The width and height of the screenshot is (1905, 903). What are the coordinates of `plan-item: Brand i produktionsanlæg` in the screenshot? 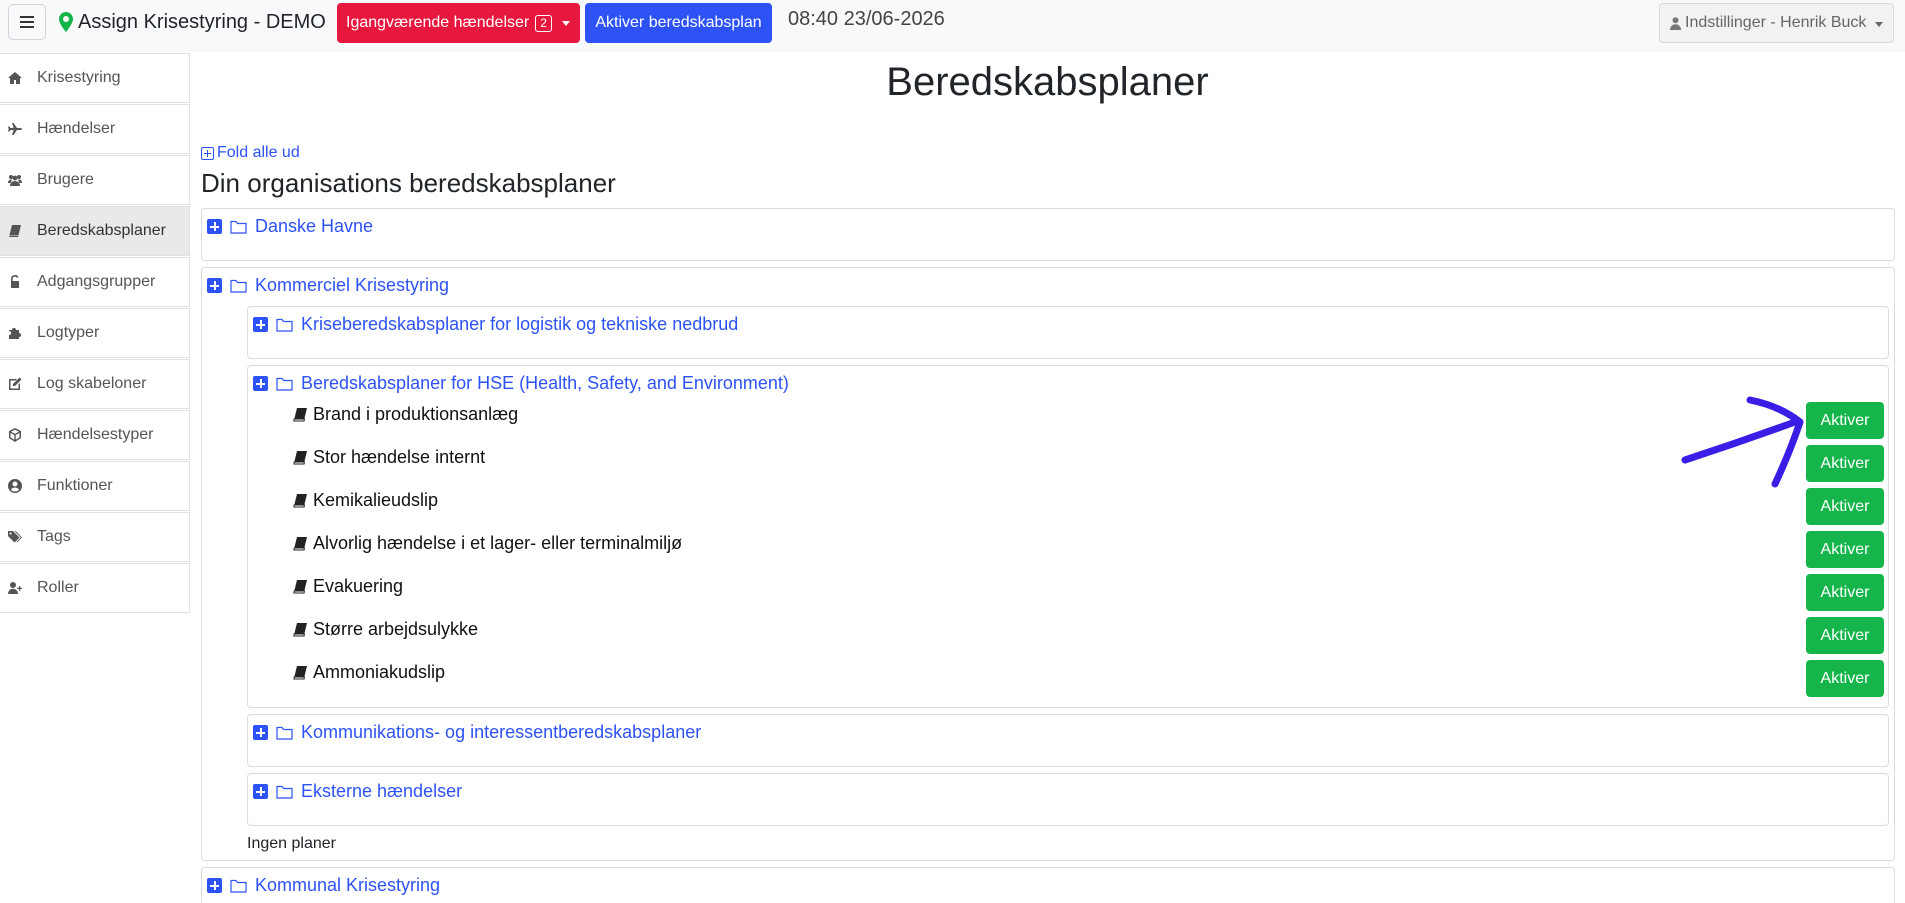 It's located at (405, 414).